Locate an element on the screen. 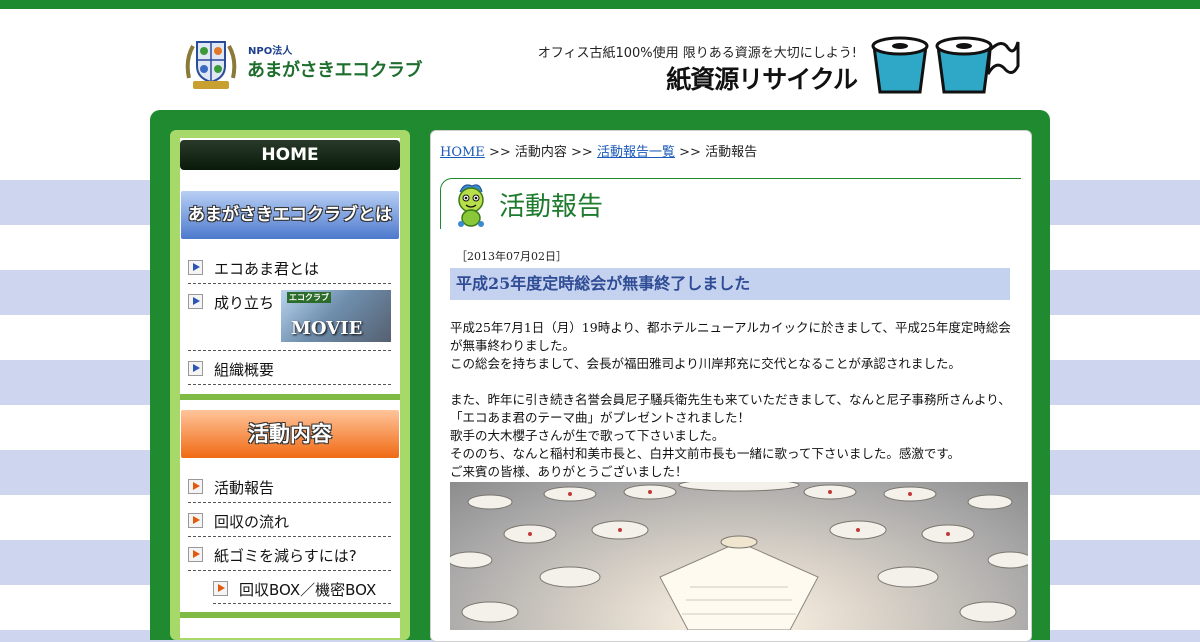 This screenshot has height=642, width=1200. logo-club-name: あまがさきエコクラブ is located at coordinates (335, 70).